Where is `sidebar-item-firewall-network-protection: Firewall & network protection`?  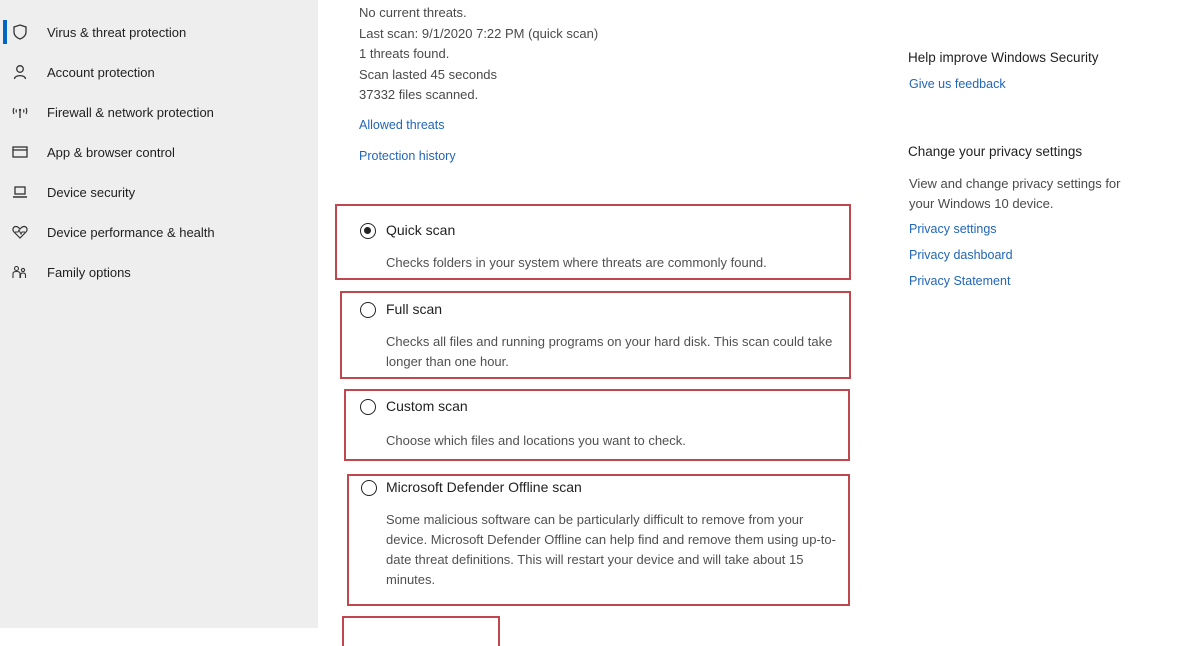
sidebar-item-firewall-network-protection: Firewall & network protection is located at coordinates (159, 112).